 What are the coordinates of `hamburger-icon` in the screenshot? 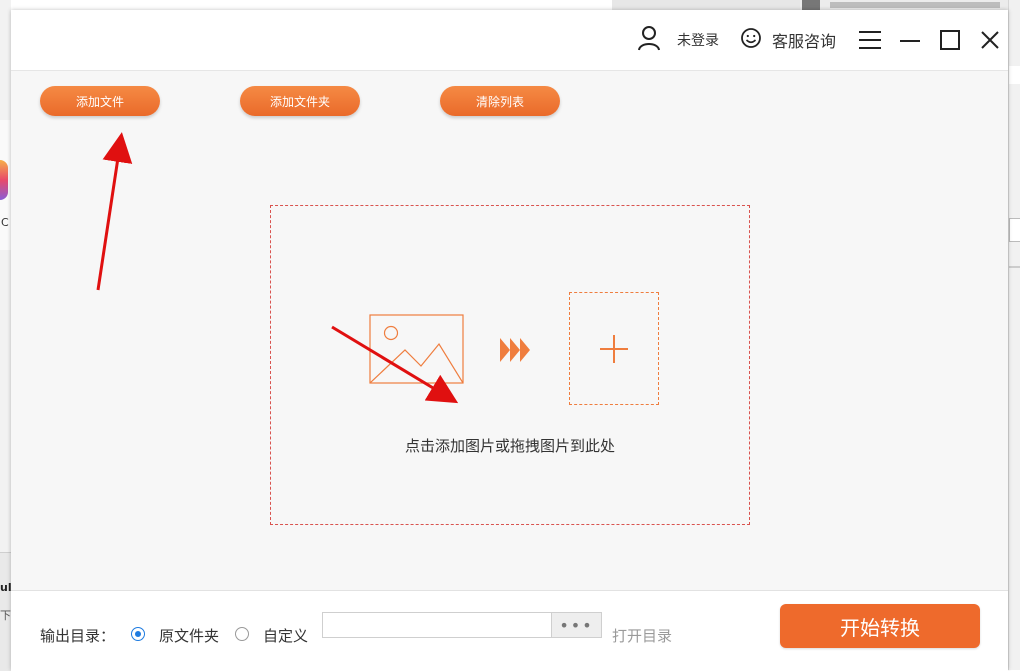 It's located at (870, 40).